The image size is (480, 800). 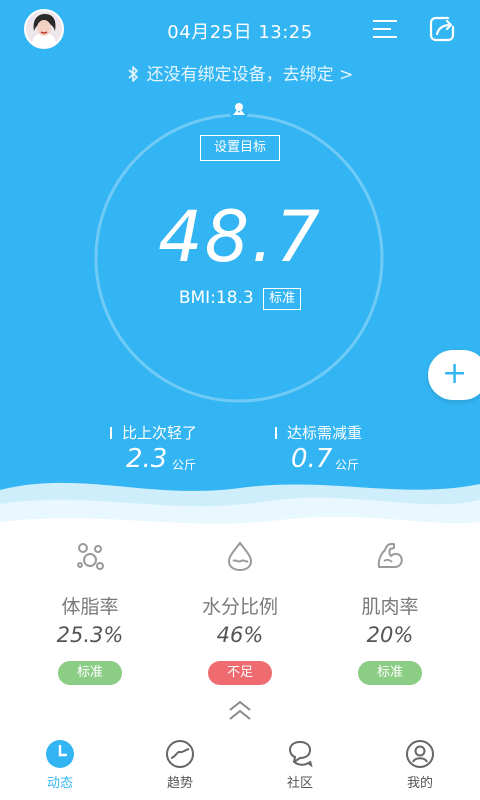 What do you see at coordinates (90, 635) in the screenshot?
I see `metric-value: 25.3%` at bounding box center [90, 635].